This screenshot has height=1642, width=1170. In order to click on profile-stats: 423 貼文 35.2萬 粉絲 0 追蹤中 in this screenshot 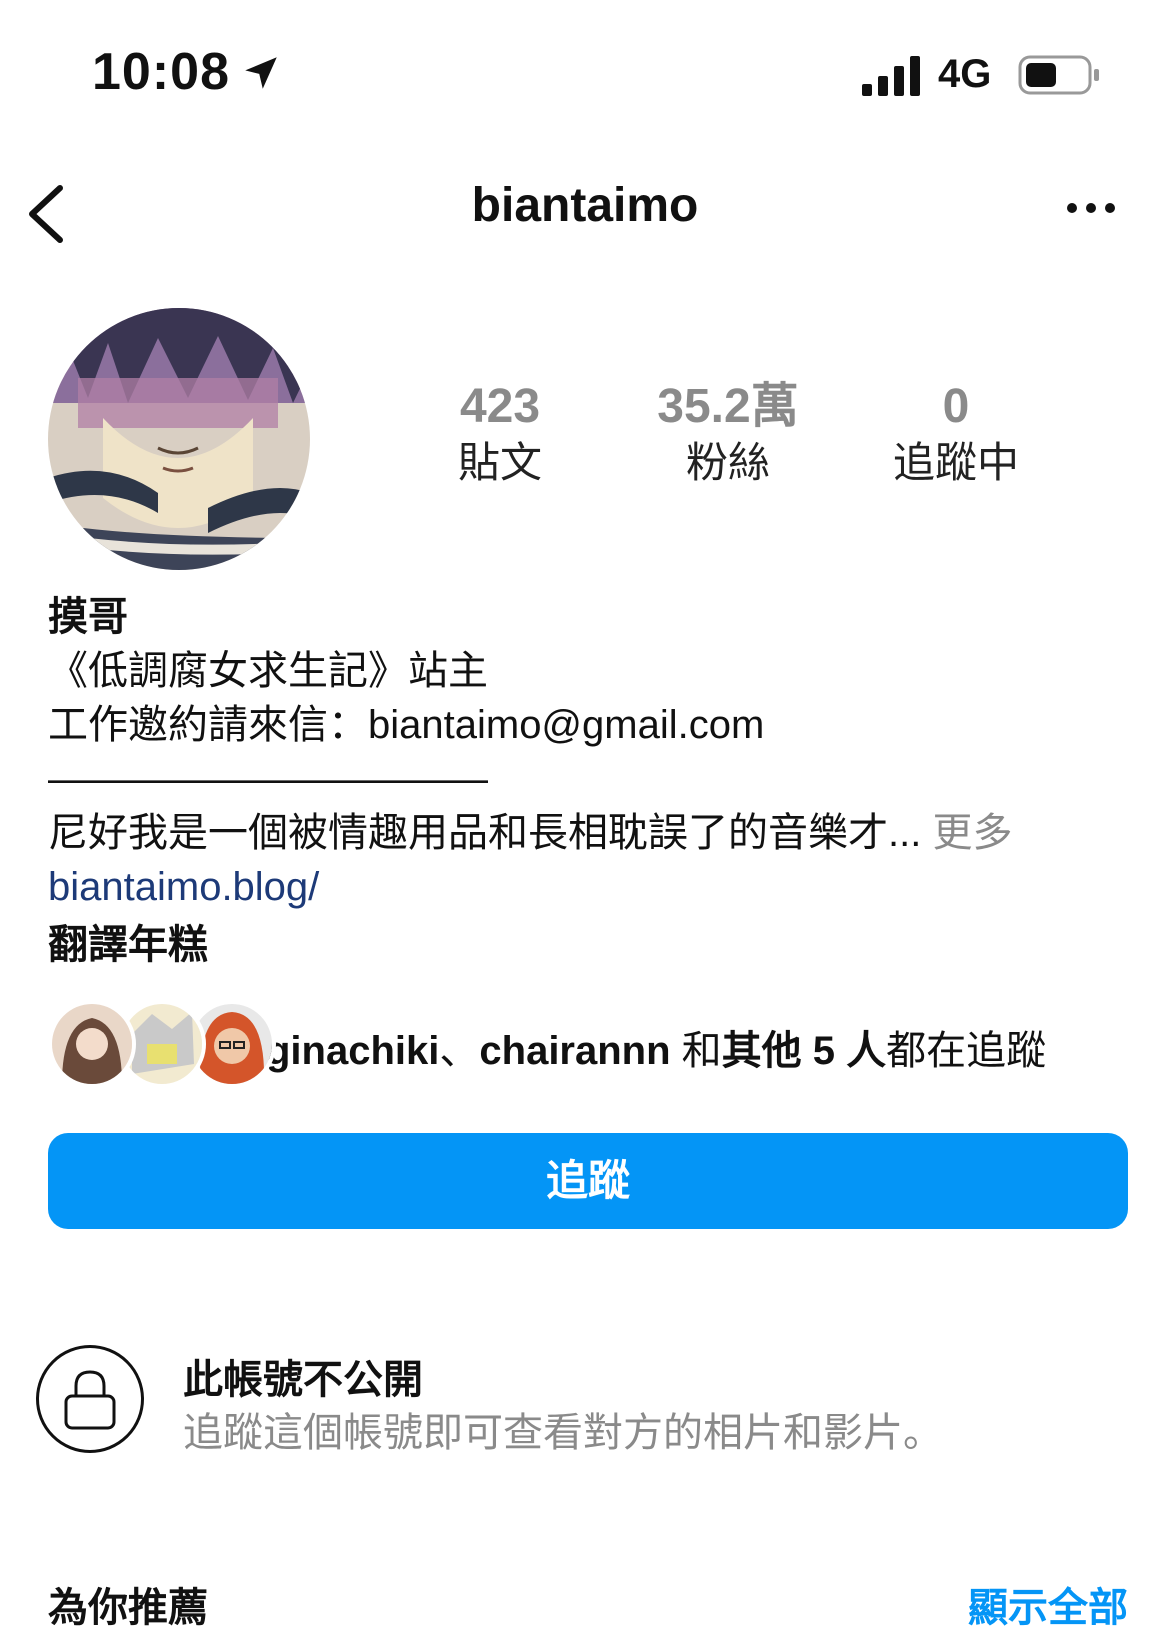, I will do `click(785, 435)`.